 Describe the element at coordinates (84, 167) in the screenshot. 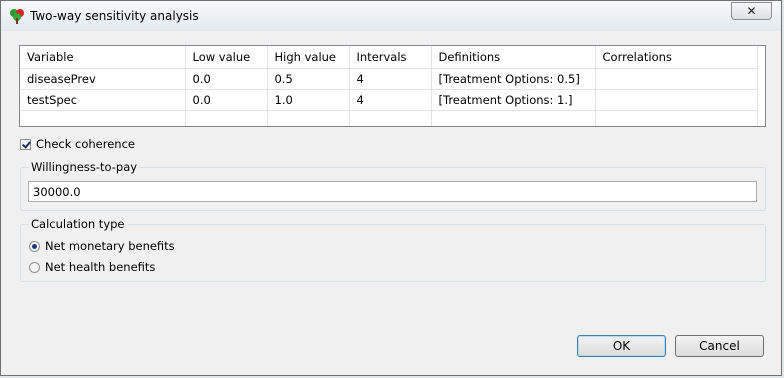

I see `willingness-to-pay-label: Willingness-to-pay` at that location.